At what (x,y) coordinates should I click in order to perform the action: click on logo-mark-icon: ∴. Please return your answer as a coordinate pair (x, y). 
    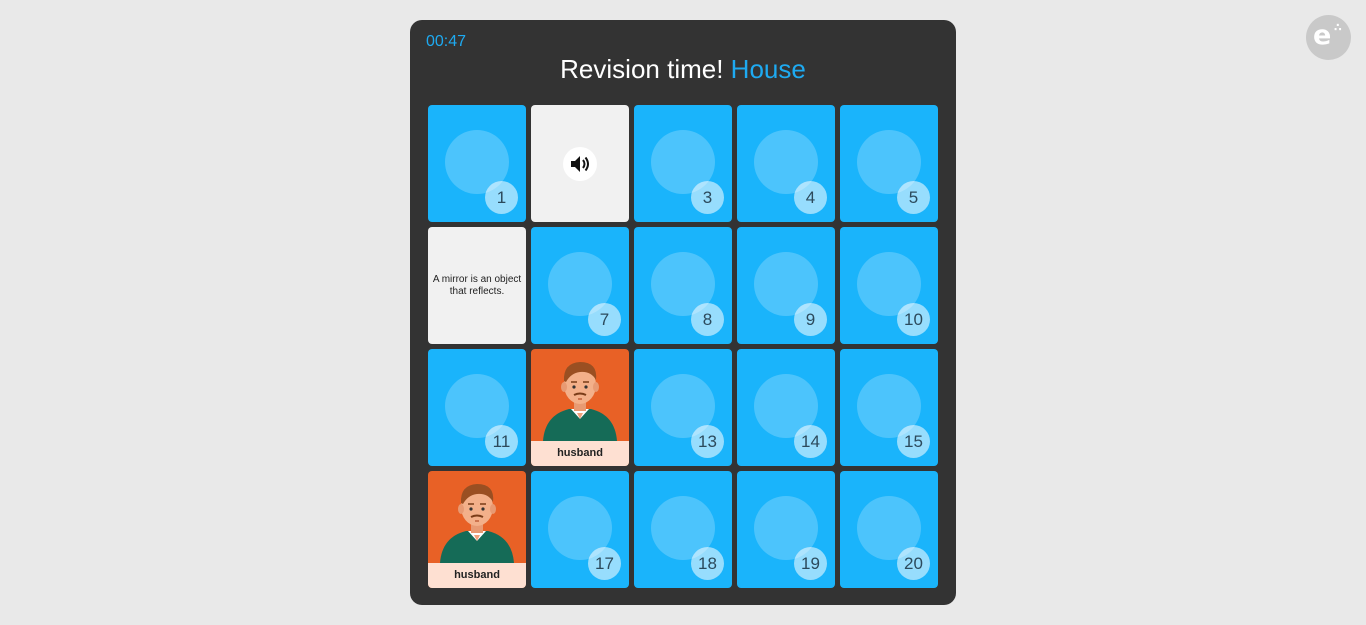
    Looking at the image, I should click on (1338, 27).